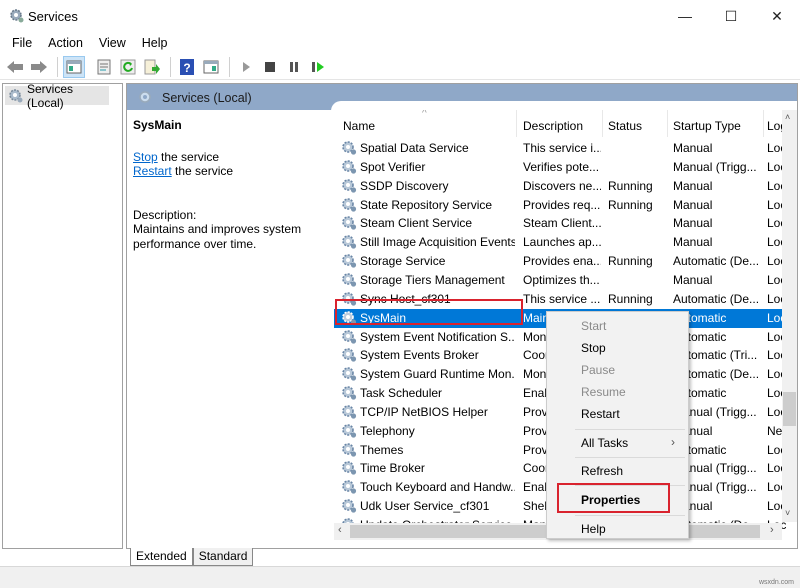  I want to click on context-menu-item-stop: Stop, so click(593, 348).